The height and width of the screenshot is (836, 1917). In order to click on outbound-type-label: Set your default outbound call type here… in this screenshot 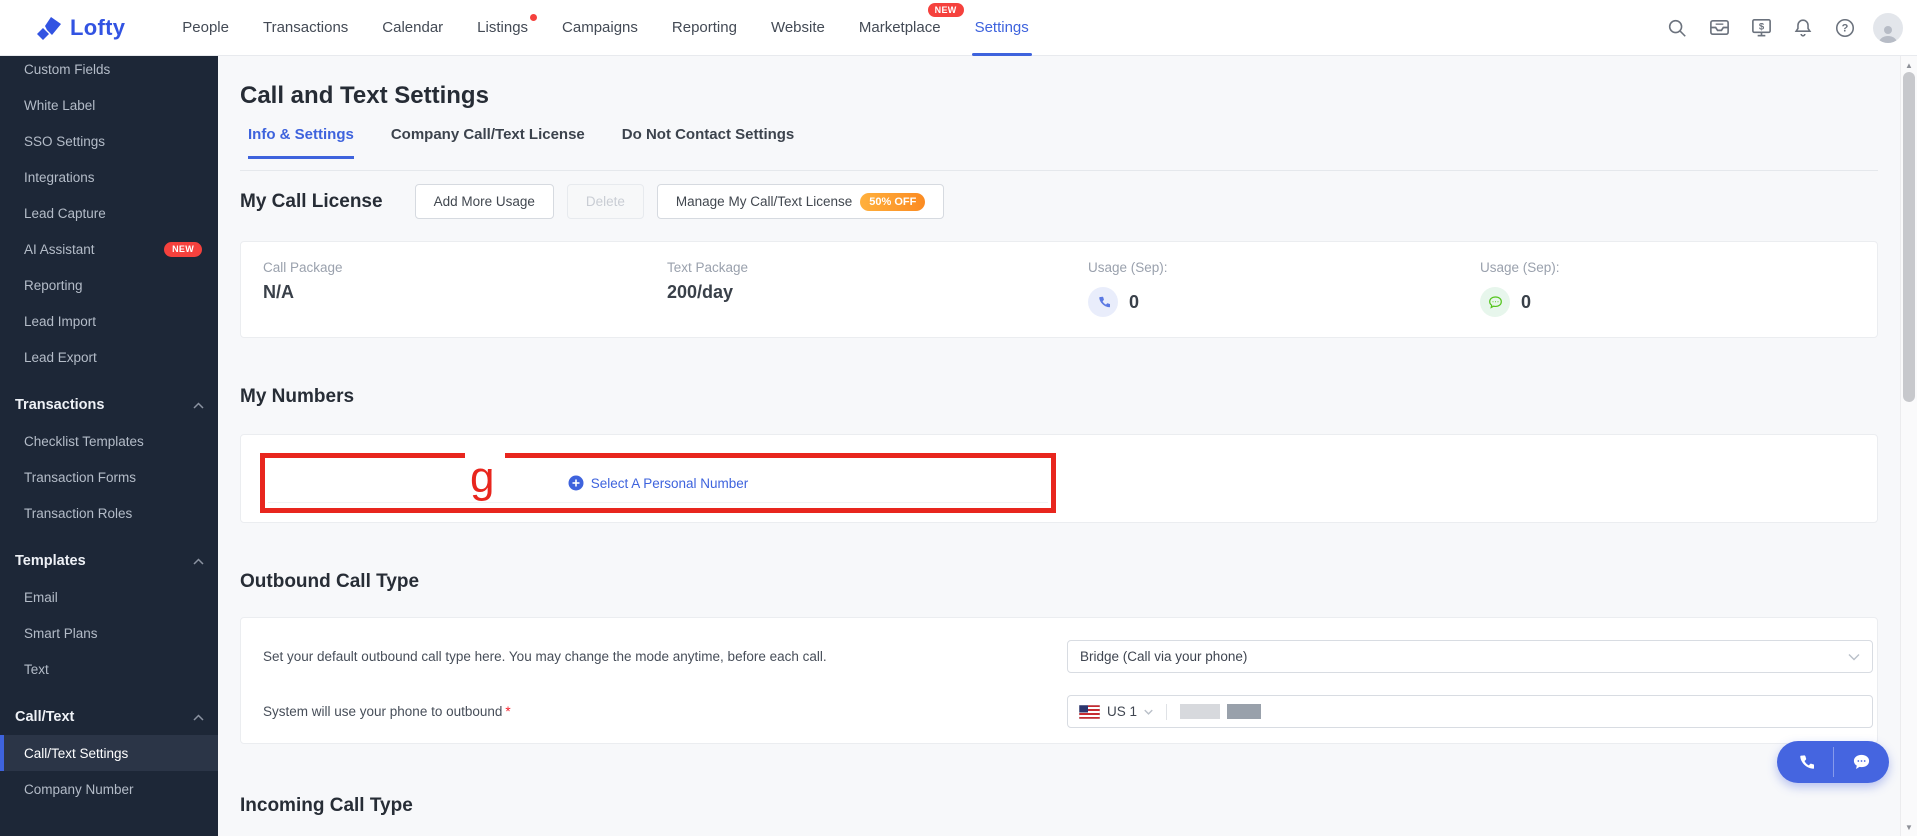, I will do `click(545, 656)`.